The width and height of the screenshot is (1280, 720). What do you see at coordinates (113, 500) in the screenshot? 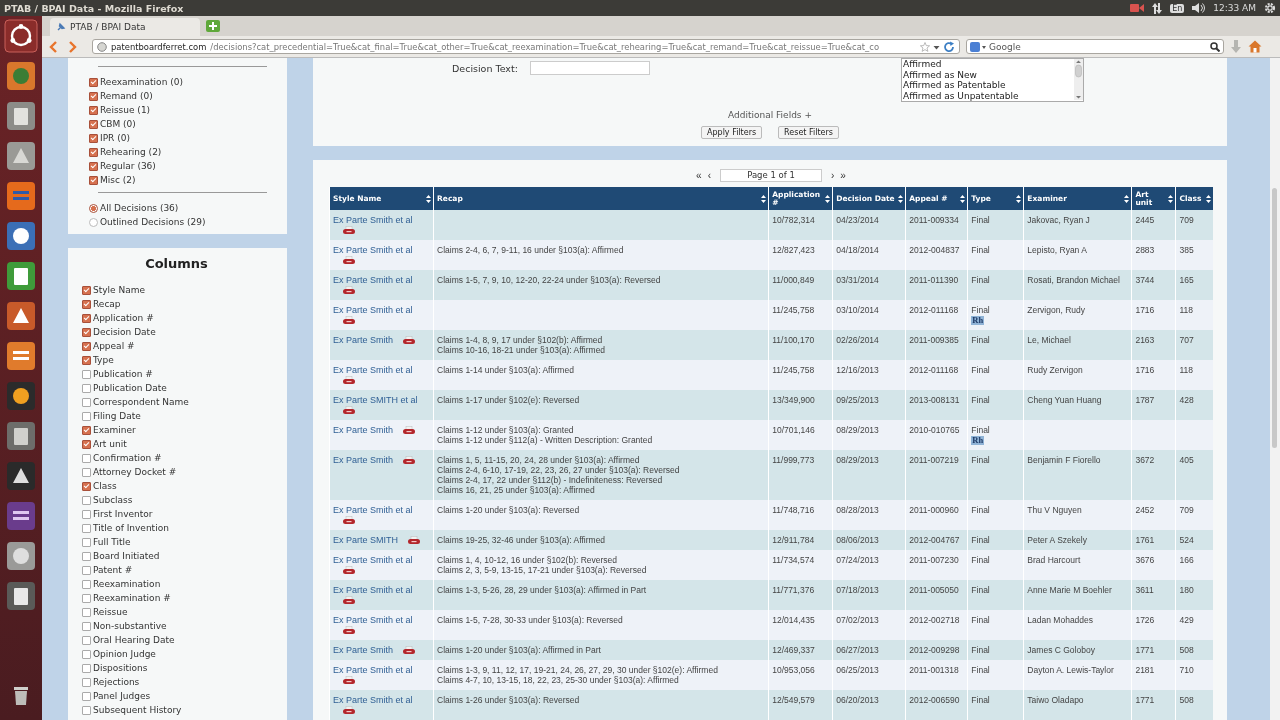
I see `checkbox-label: Subclass` at bounding box center [113, 500].